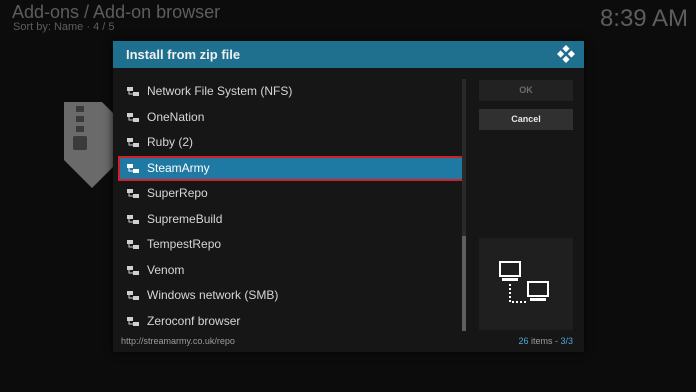  Describe the element at coordinates (166, 269) in the screenshot. I see `list-item-label: Venom` at that location.